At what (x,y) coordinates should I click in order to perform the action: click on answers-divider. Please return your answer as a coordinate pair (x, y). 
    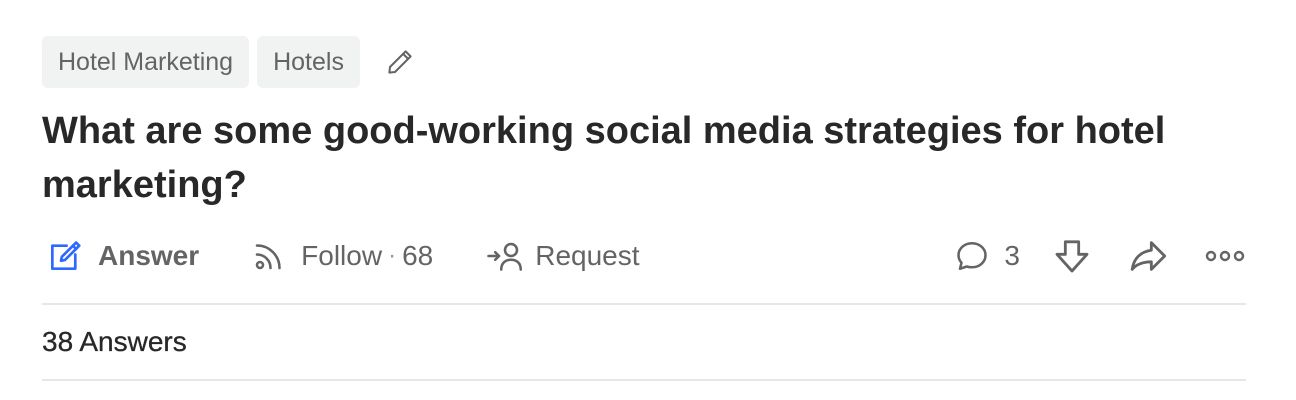
    Looking at the image, I should click on (644, 380).